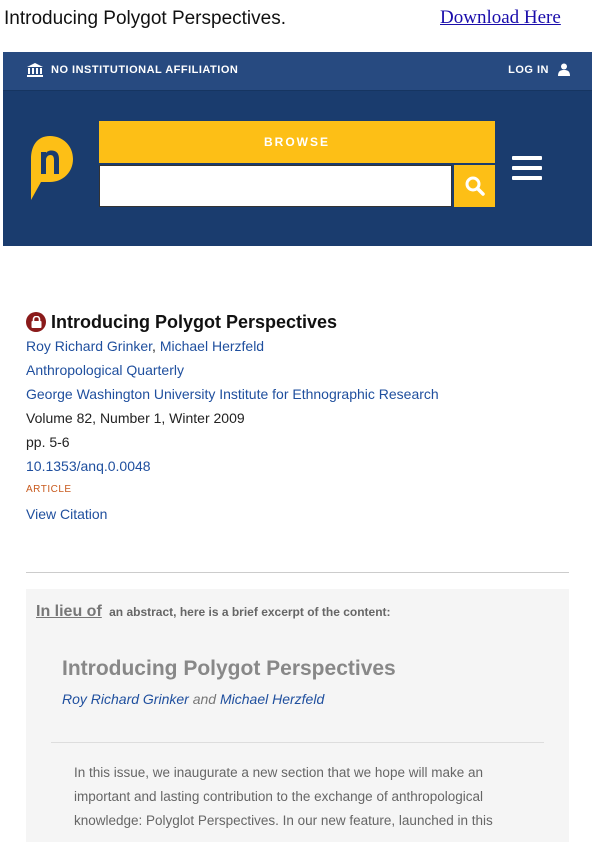  Describe the element at coordinates (135, 418) in the screenshot. I see `volume-info: Volume 82, Number 1, Winter 2009` at that location.